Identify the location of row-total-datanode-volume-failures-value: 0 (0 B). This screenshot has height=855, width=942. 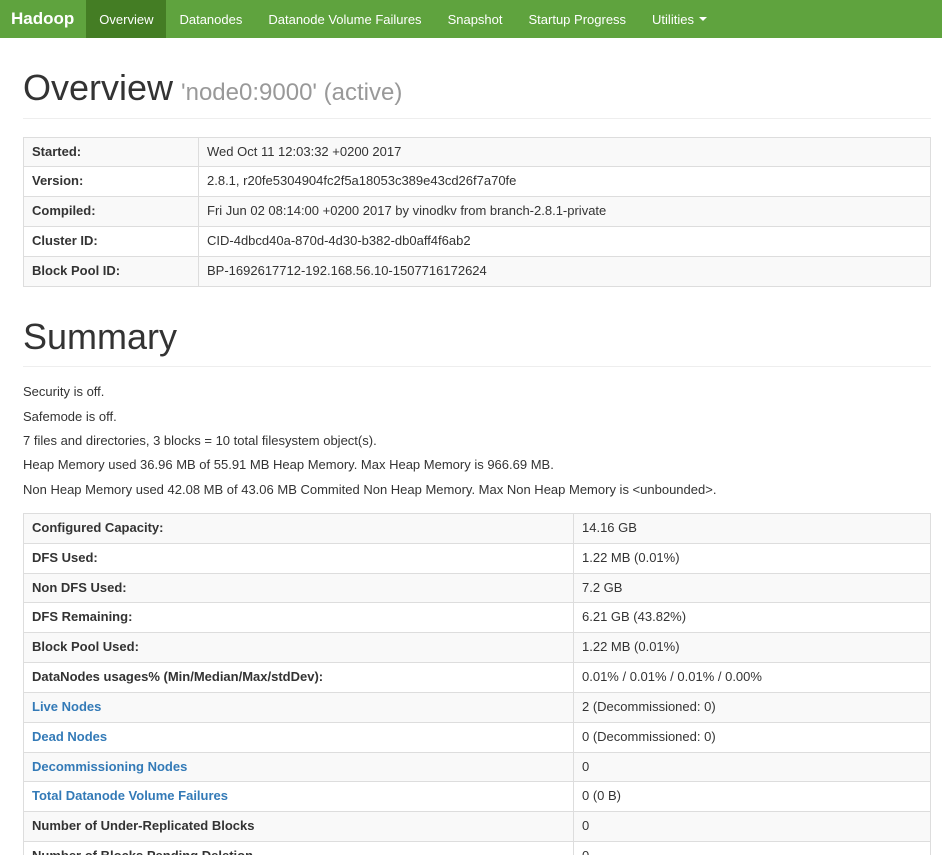
(752, 797).